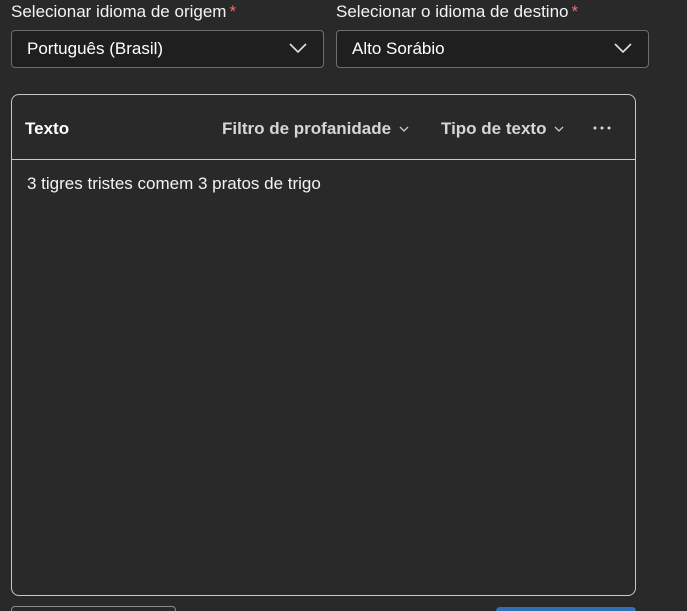 This screenshot has height=611, width=687. I want to click on secondary-button, so click(93, 608).